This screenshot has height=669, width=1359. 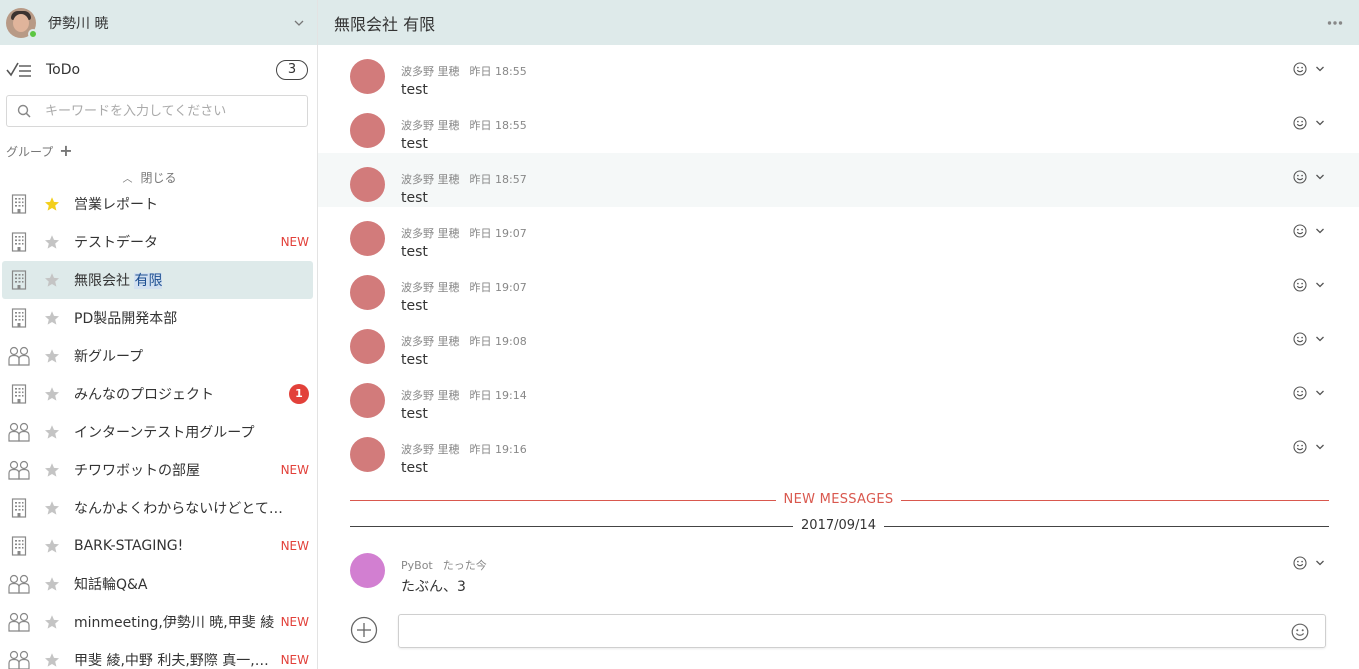 What do you see at coordinates (157, 280) in the screenshot?
I see `room-item: 無限会社 有限` at bounding box center [157, 280].